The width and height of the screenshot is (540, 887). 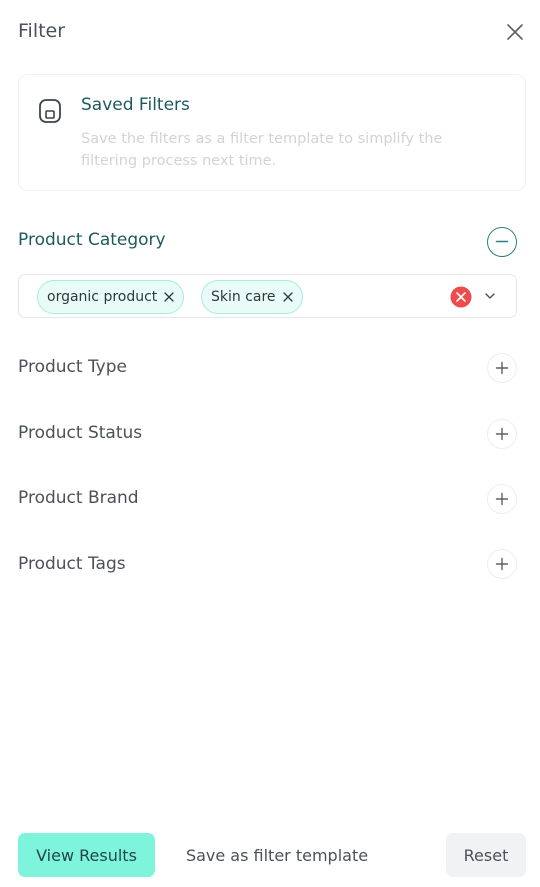 What do you see at coordinates (78, 498) in the screenshot?
I see `section-label-product-brand: Product Brand` at bounding box center [78, 498].